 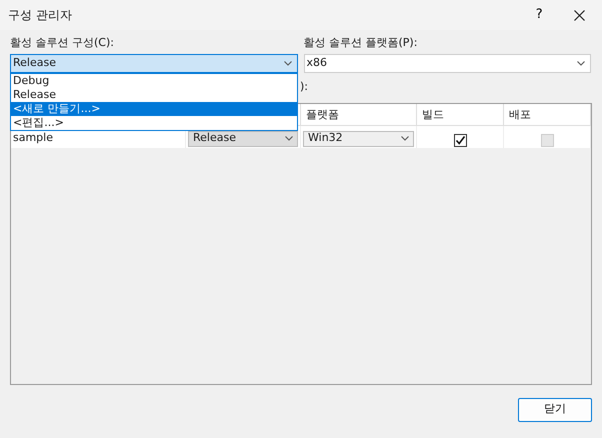 What do you see at coordinates (460, 140) in the screenshot?
I see `checkbox` at bounding box center [460, 140].